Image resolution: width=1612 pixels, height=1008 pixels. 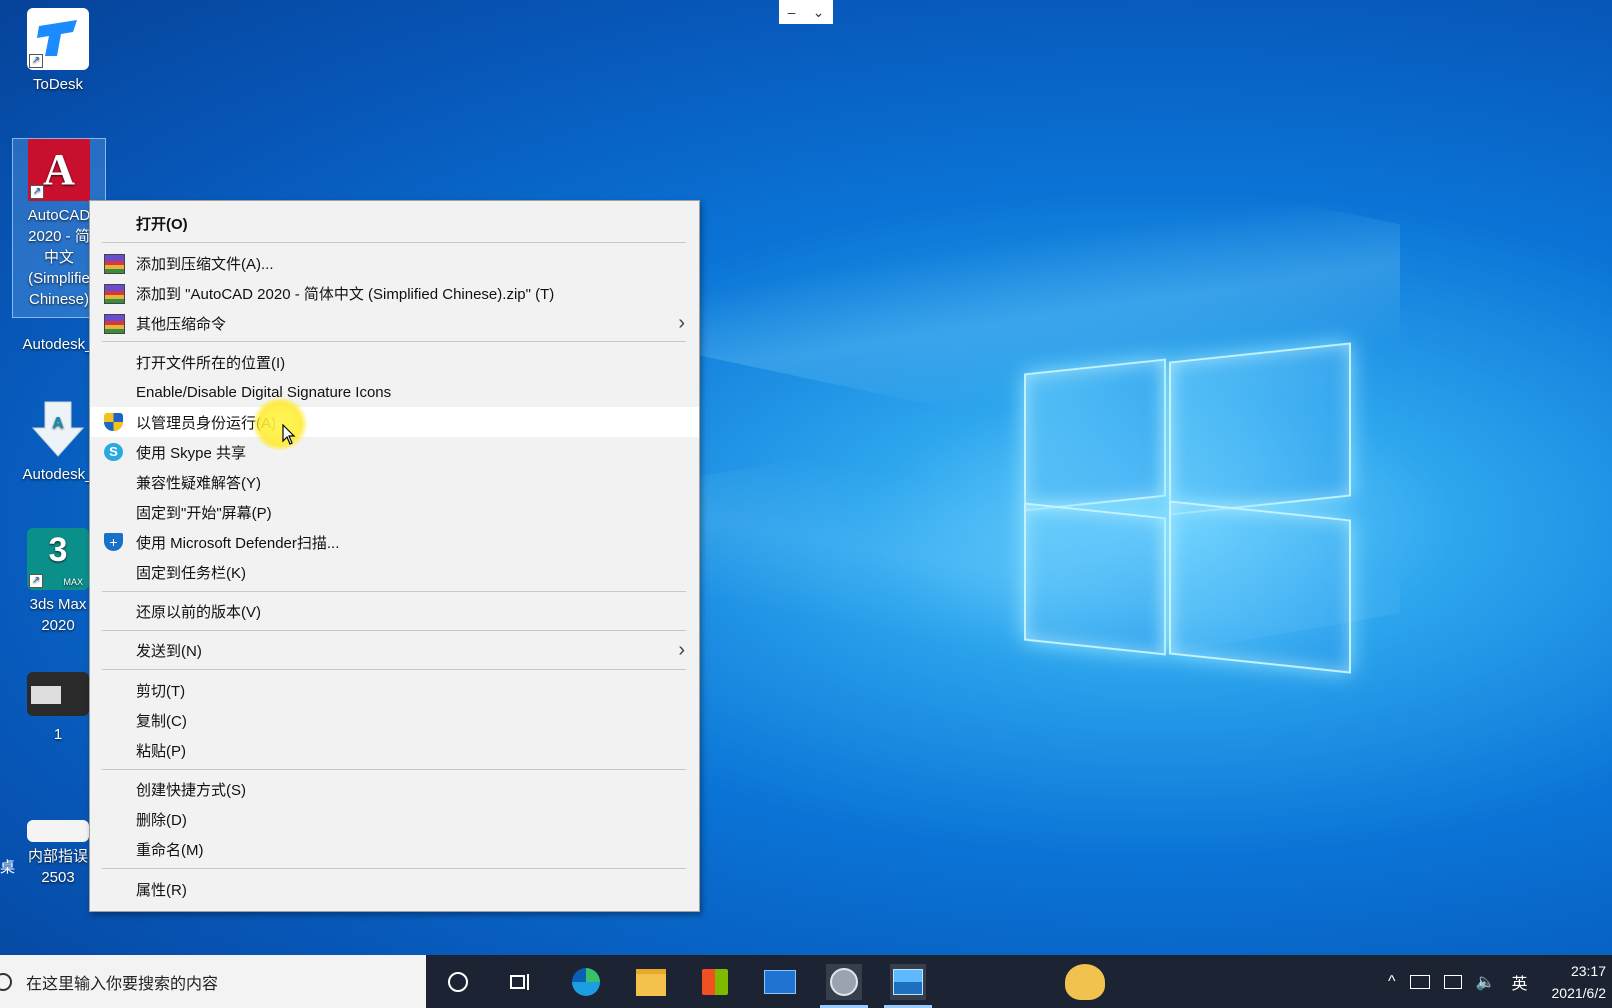 What do you see at coordinates (586, 982) in the screenshot?
I see `edge-icon` at bounding box center [586, 982].